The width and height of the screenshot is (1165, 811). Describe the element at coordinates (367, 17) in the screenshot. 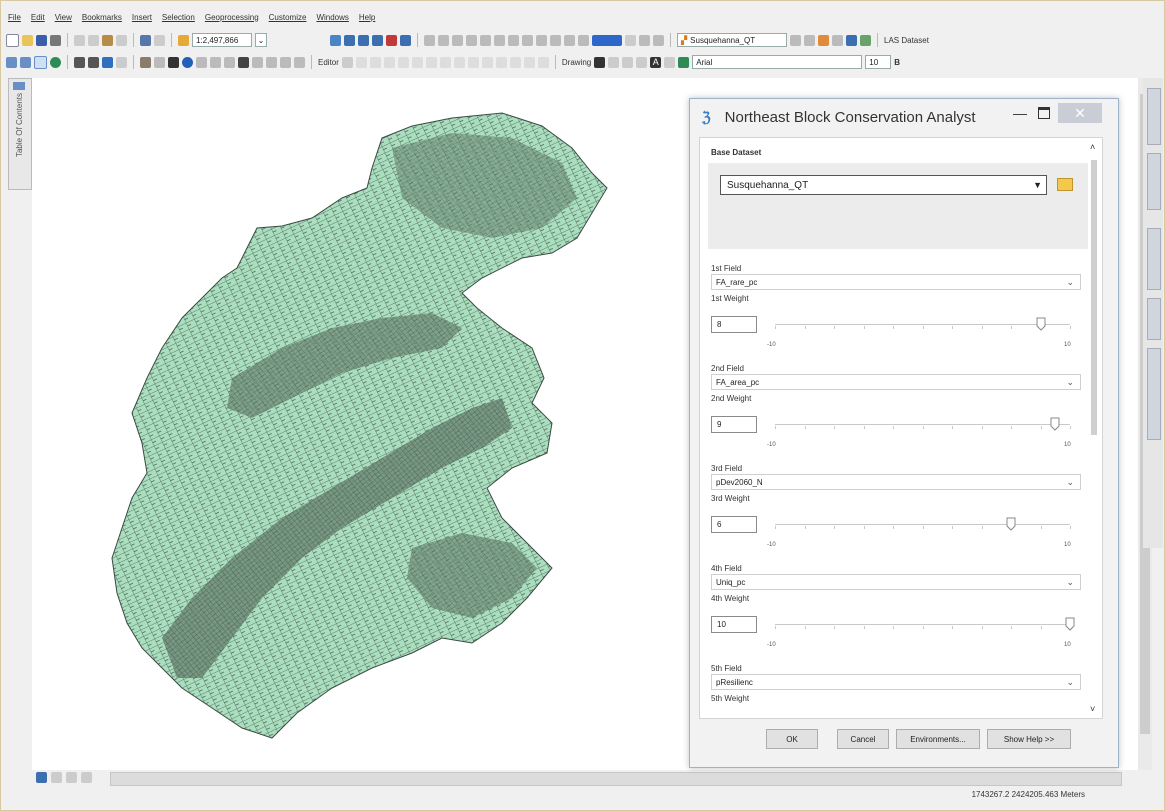

I see `menu-help: Help` at that location.